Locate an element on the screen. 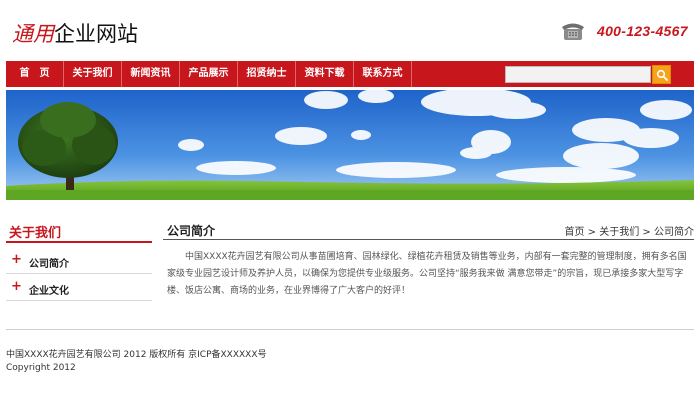 This screenshot has width=700, height=400. page-title: 公司简介 is located at coordinates (191, 231).